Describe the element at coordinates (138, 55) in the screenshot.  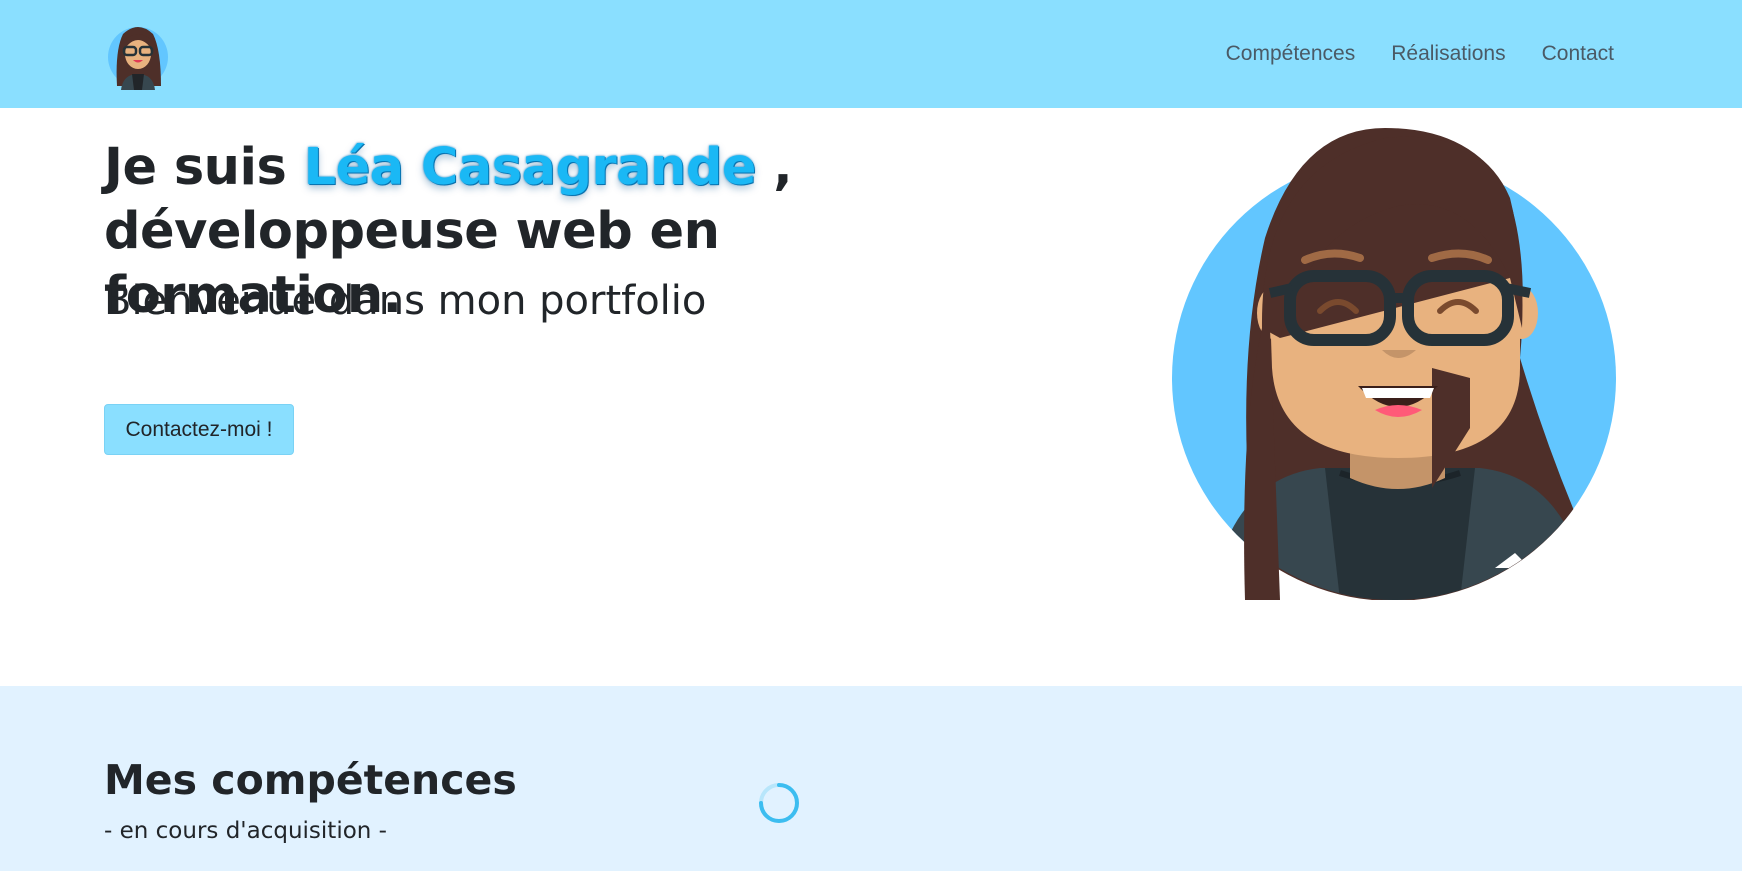
I see `avatar-logo-icon` at that location.